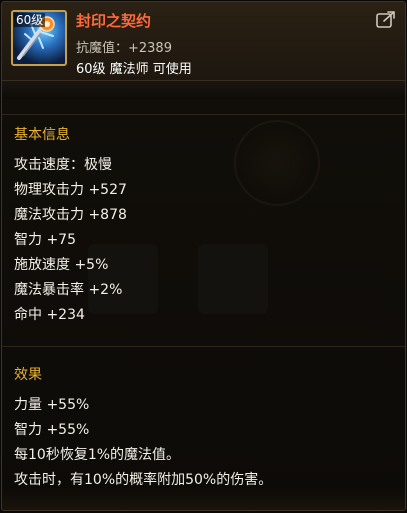 The image size is (407, 513). Describe the element at coordinates (143, 480) in the screenshot. I see `effect-line: 攻击时，有10%的概率附加50%的伤害。` at that location.